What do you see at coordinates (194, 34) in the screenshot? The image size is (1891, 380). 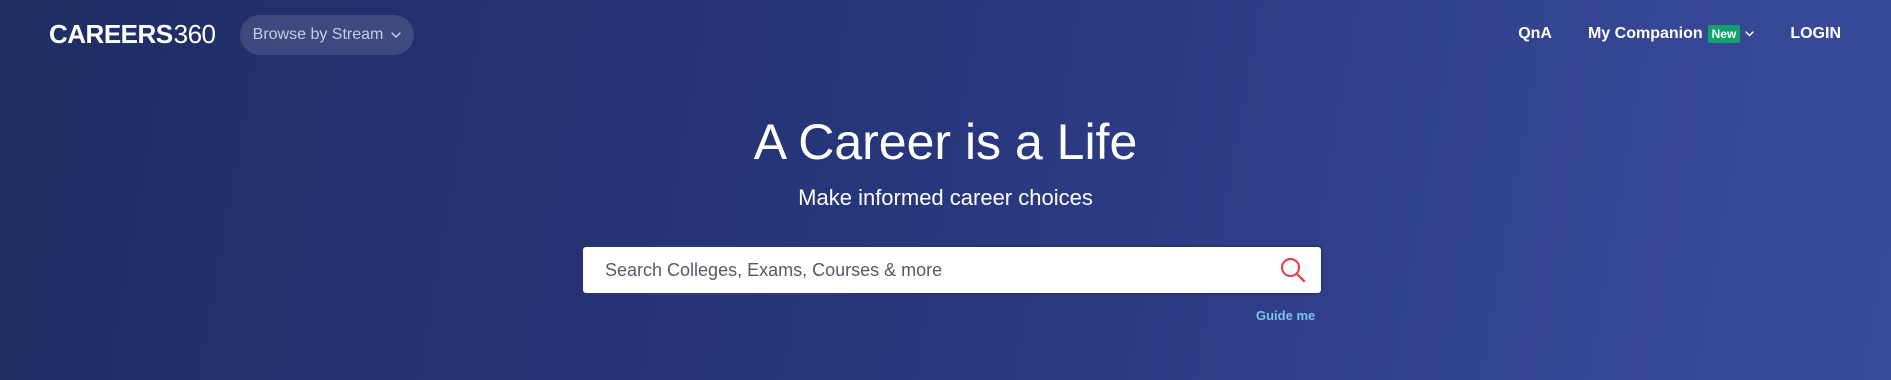 I see `logo-number: 360` at bounding box center [194, 34].